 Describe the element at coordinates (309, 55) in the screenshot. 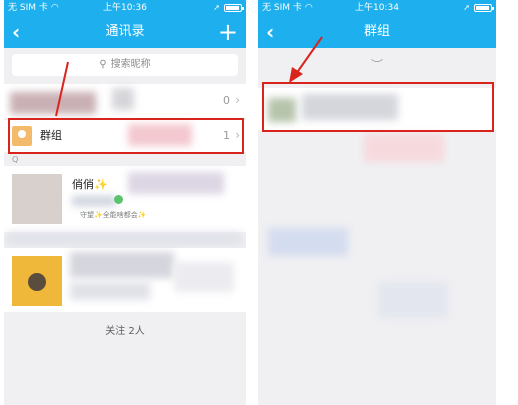

I see `right-arrow-line` at that location.